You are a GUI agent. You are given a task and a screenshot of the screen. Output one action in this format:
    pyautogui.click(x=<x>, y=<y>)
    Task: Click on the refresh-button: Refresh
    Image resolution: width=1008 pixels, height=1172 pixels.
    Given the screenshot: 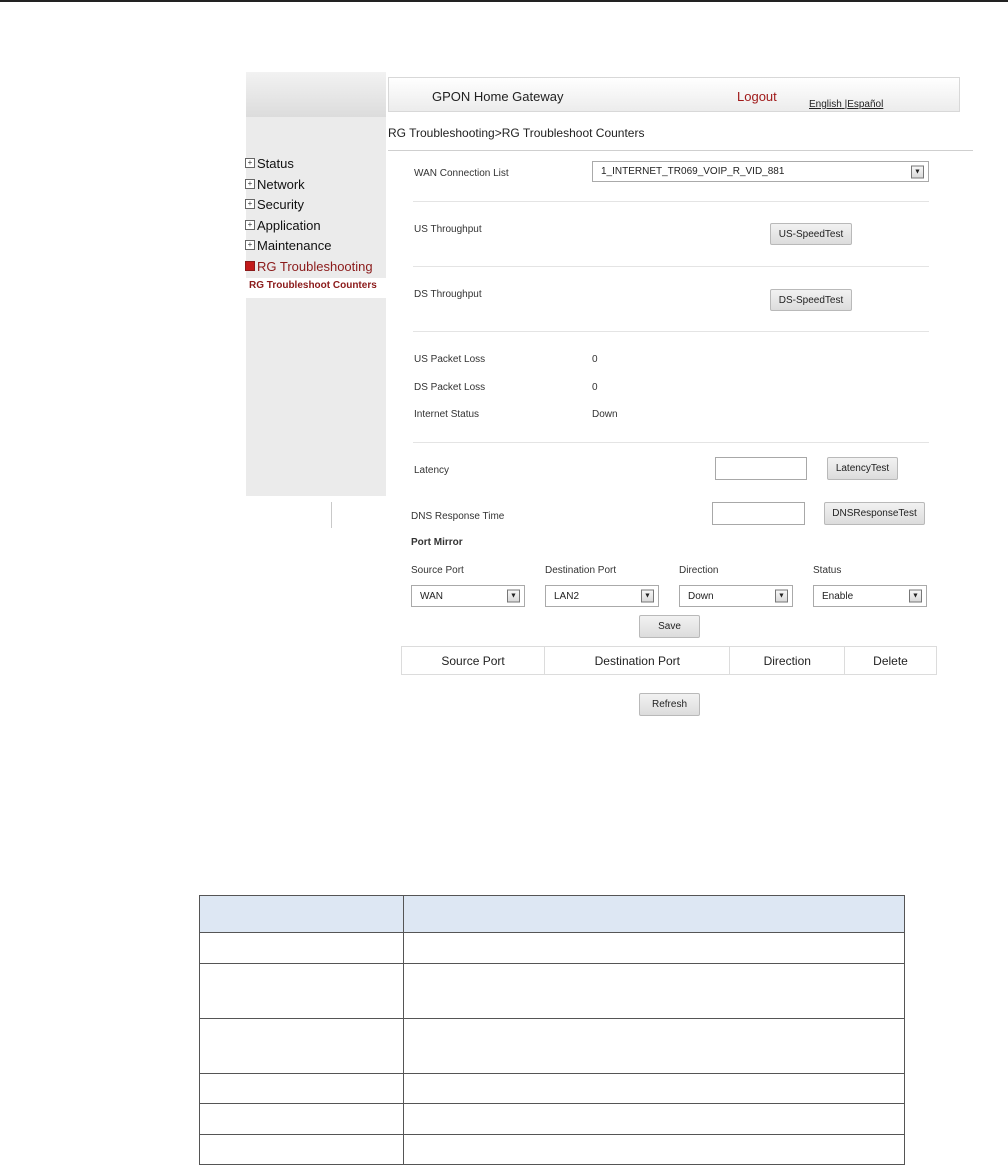 What is the action you would take?
    pyautogui.click(x=669, y=704)
    